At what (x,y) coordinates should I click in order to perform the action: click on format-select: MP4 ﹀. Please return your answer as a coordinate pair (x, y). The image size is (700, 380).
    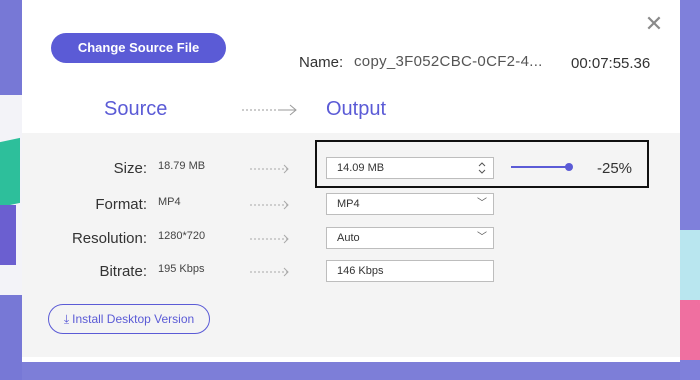
    Looking at the image, I should click on (410, 204).